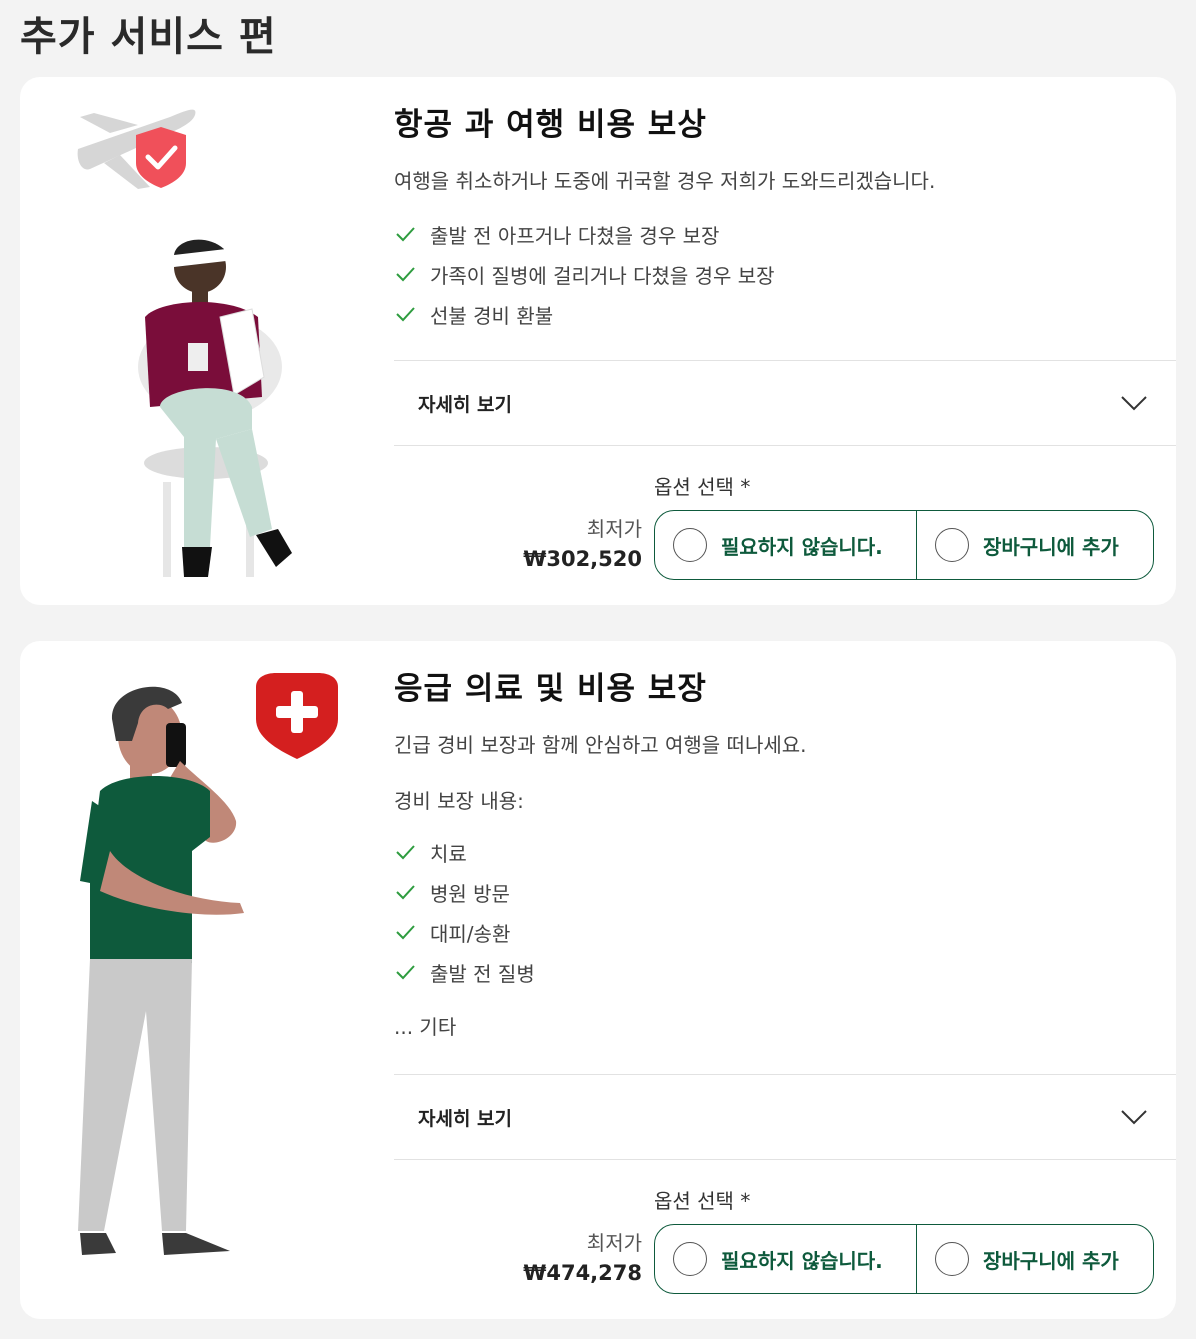  I want to click on list-item: 대피/송환, so click(464, 932).